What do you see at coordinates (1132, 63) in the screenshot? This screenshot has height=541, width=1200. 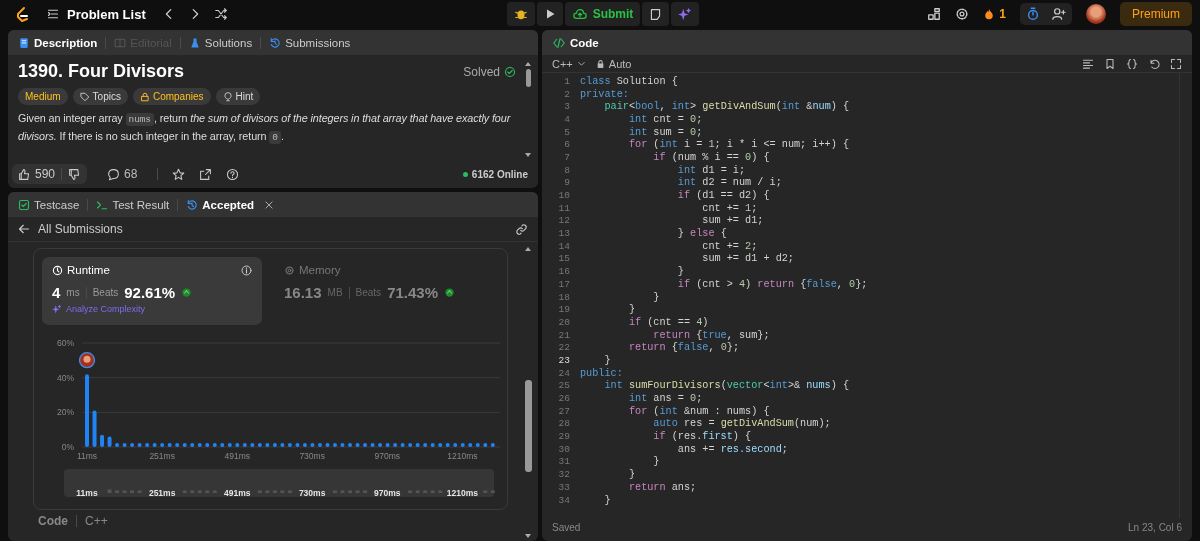 I see `braces-icon` at bounding box center [1132, 63].